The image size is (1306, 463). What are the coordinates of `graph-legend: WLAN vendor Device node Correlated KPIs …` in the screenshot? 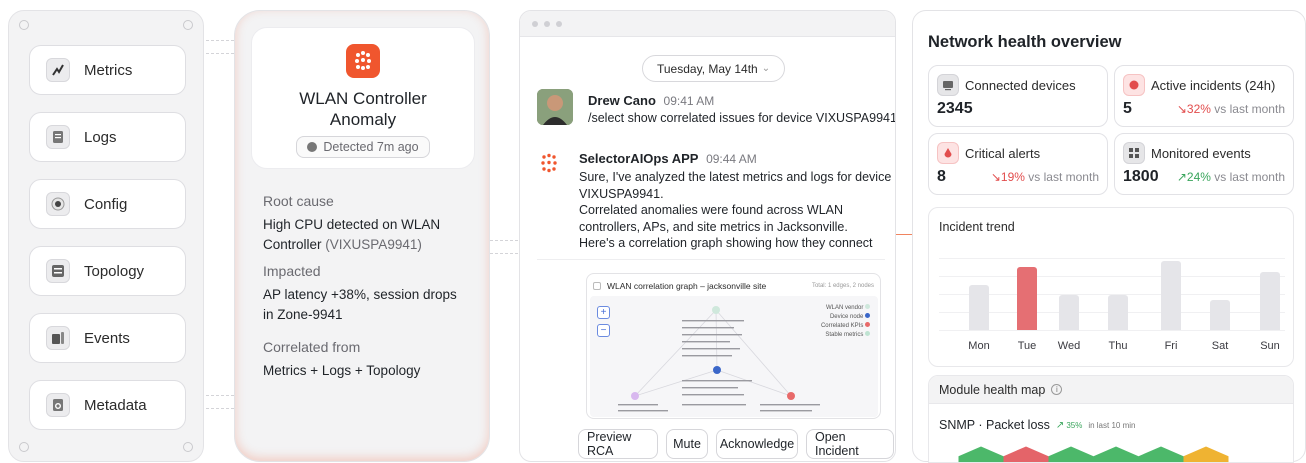 It's located at (845, 322).